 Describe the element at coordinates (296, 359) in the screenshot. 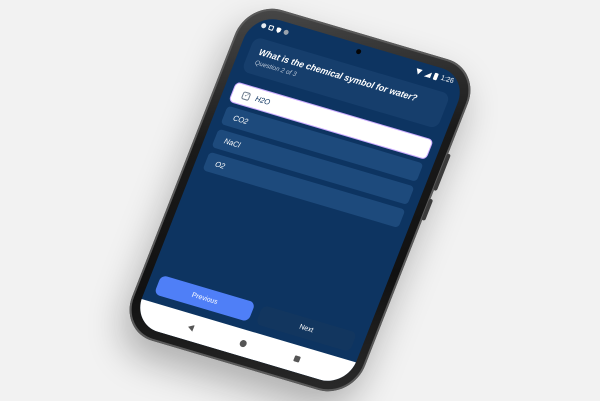

I see `recents-icon` at that location.